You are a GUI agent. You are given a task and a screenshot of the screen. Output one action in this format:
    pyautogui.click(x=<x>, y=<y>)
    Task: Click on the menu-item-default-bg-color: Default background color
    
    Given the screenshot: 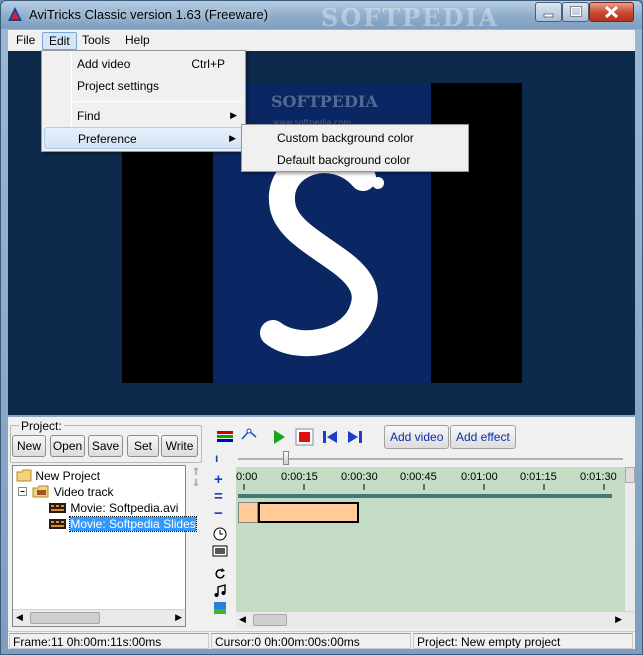 What is the action you would take?
    pyautogui.click(x=355, y=160)
    